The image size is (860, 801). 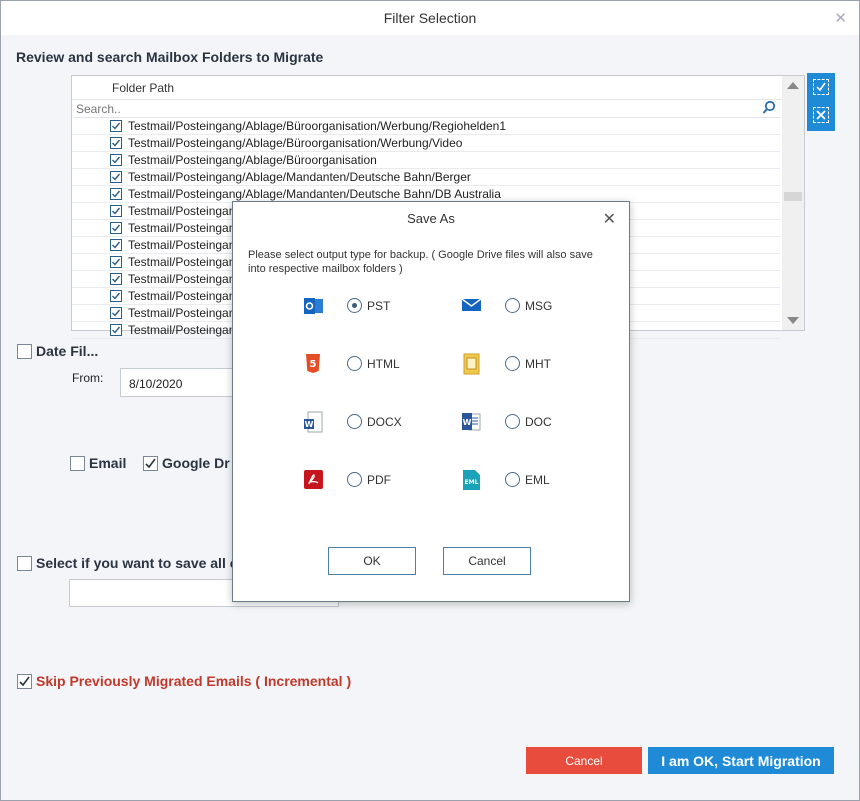 I want to click on option-label: HTML, so click(x=383, y=364).